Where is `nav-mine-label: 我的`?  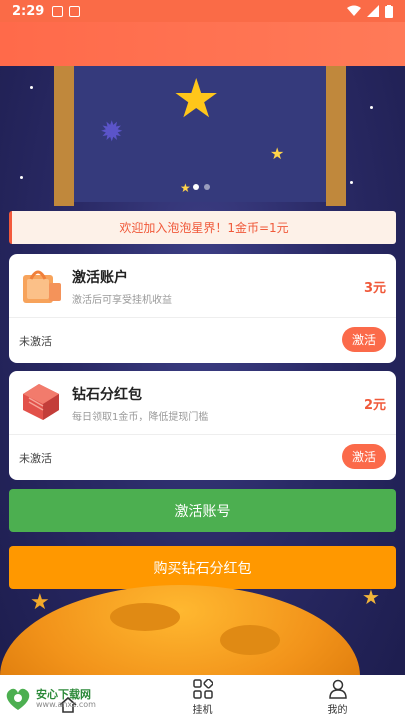
nav-mine-label: 我的 is located at coordinates (337, 710).